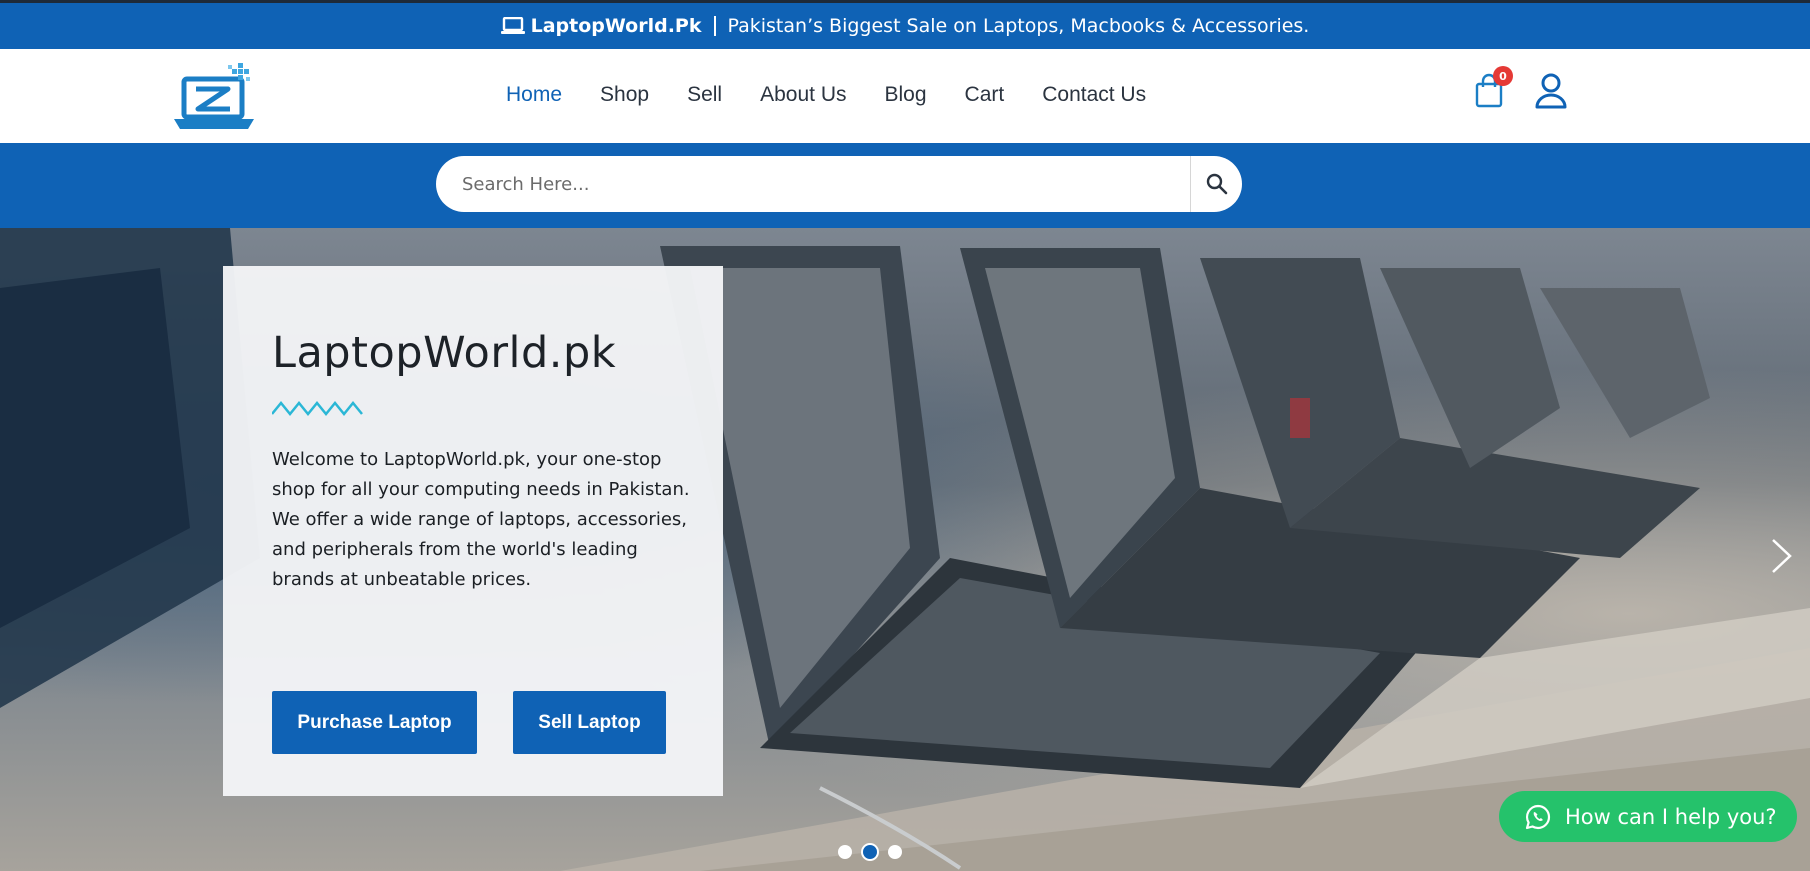 Image resolution: width=1810 pixels, height=871 pixels. I want to click on user-icon, so click(1551, 91).